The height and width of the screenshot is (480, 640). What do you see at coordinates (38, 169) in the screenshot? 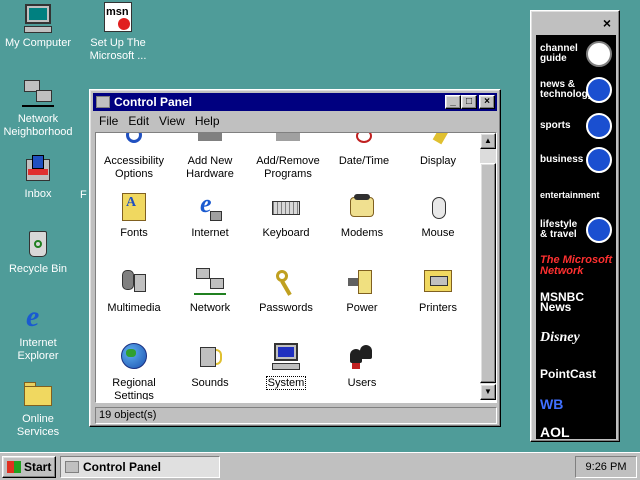
I see `inbox-icon` at bounding box center [38, 169].